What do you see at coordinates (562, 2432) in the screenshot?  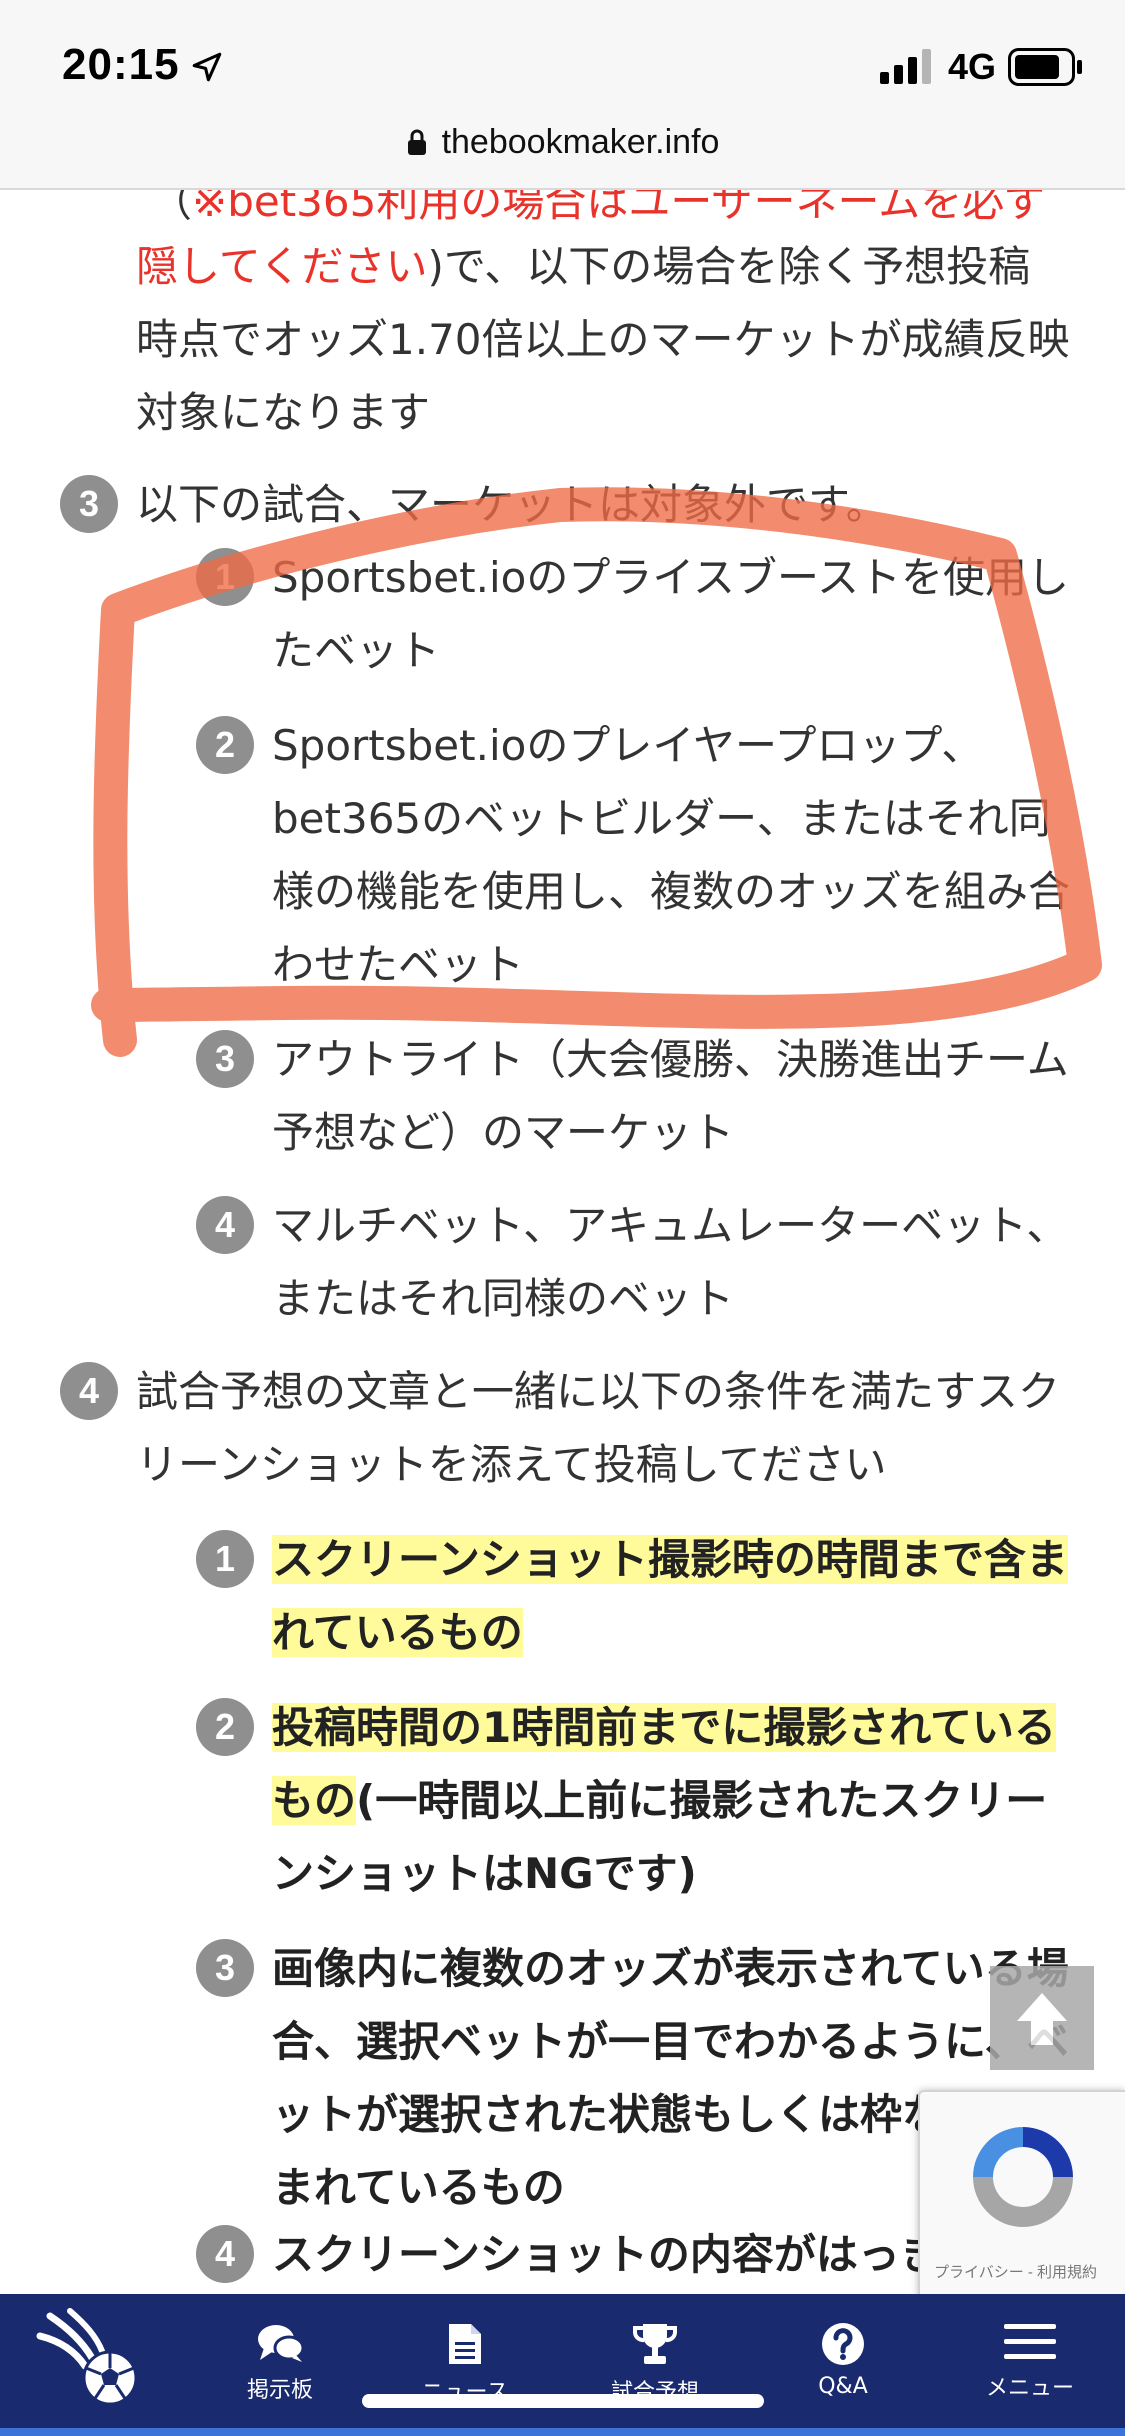 I see `bottom-accent-strip` at bounding box center [562, 2432].